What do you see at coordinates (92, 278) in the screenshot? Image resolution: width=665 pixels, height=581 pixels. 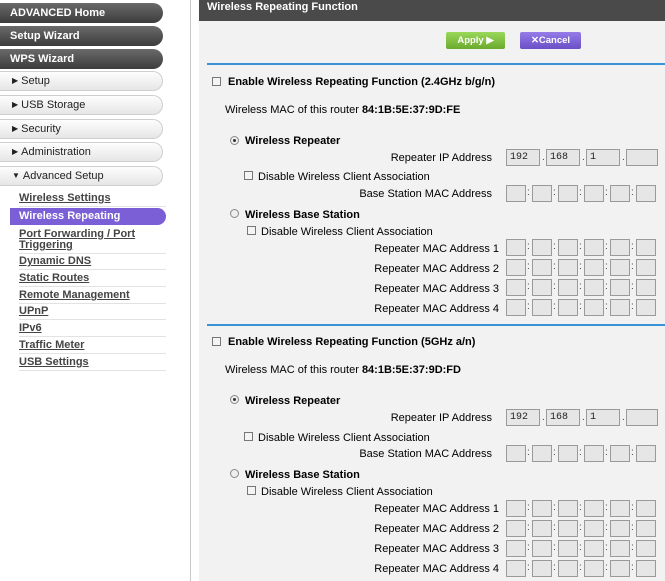 I see `sidebar-item-static-routes: Static Routes` at bounding box center [92, 278].